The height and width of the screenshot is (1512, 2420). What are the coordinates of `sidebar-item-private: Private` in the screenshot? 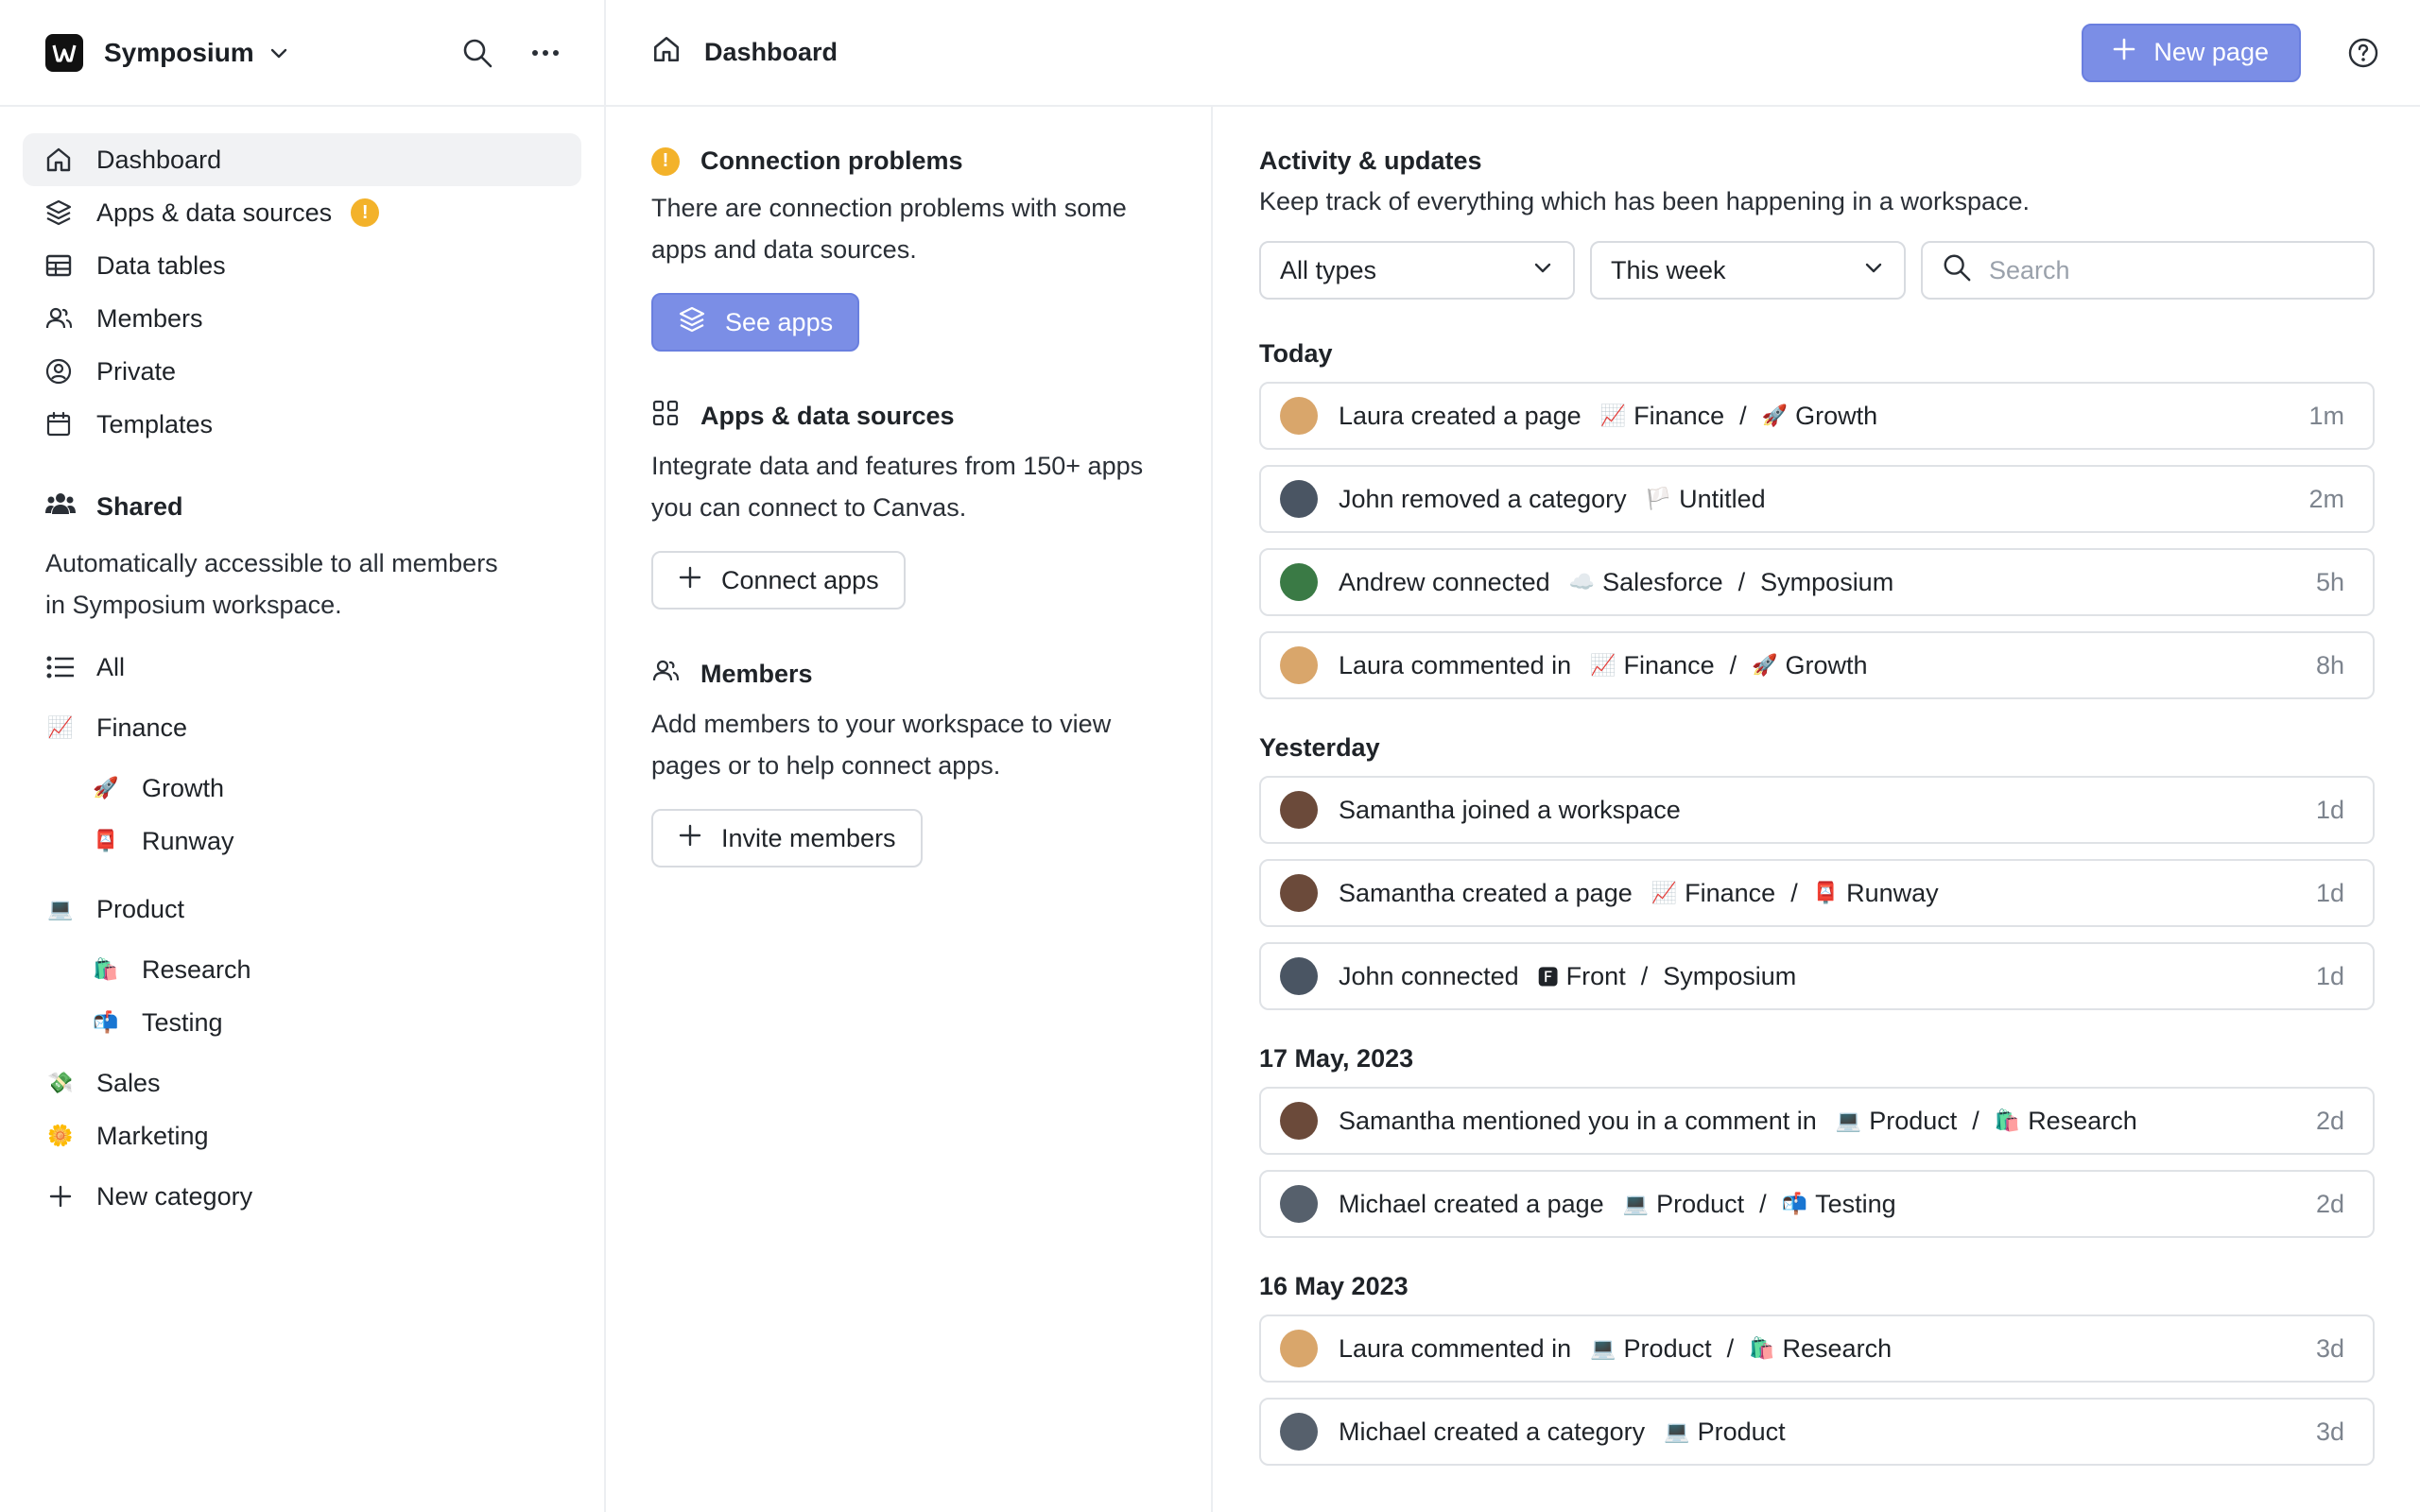 It's located at (302, 371).